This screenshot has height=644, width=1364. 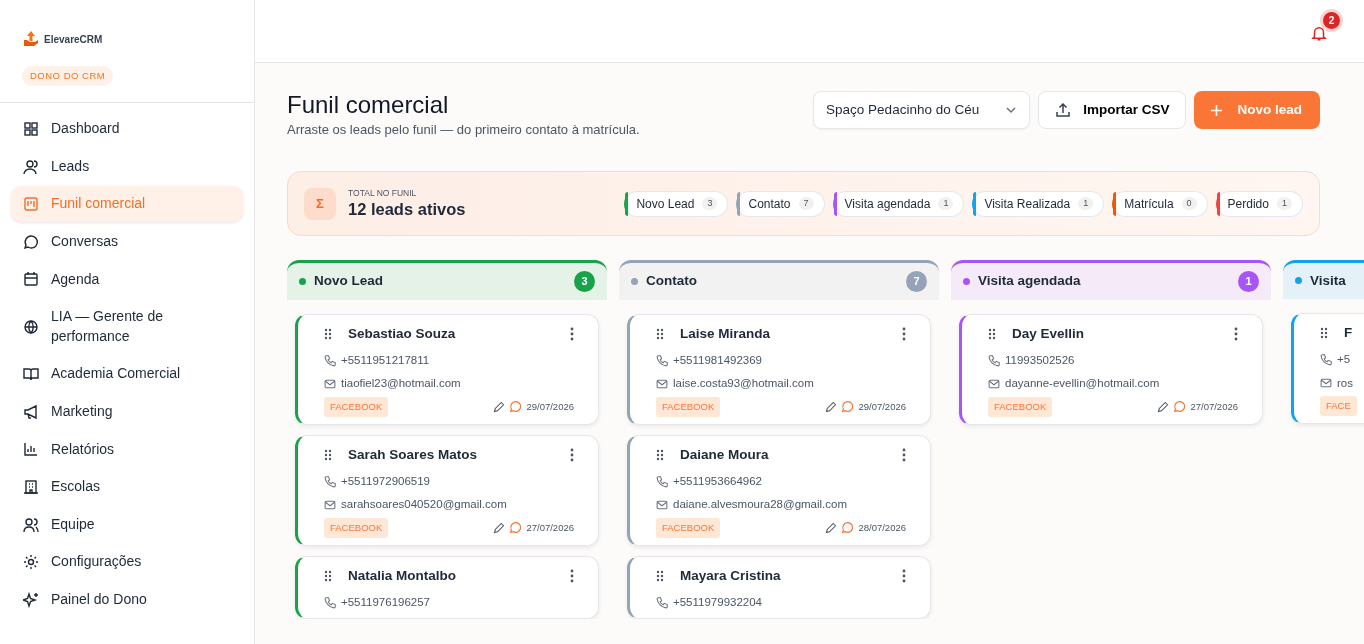 What do you see at coordinates (127, 449) in the screenshot?
I see `sidebar-item: Relatórios` at bounding box center [127, 449].